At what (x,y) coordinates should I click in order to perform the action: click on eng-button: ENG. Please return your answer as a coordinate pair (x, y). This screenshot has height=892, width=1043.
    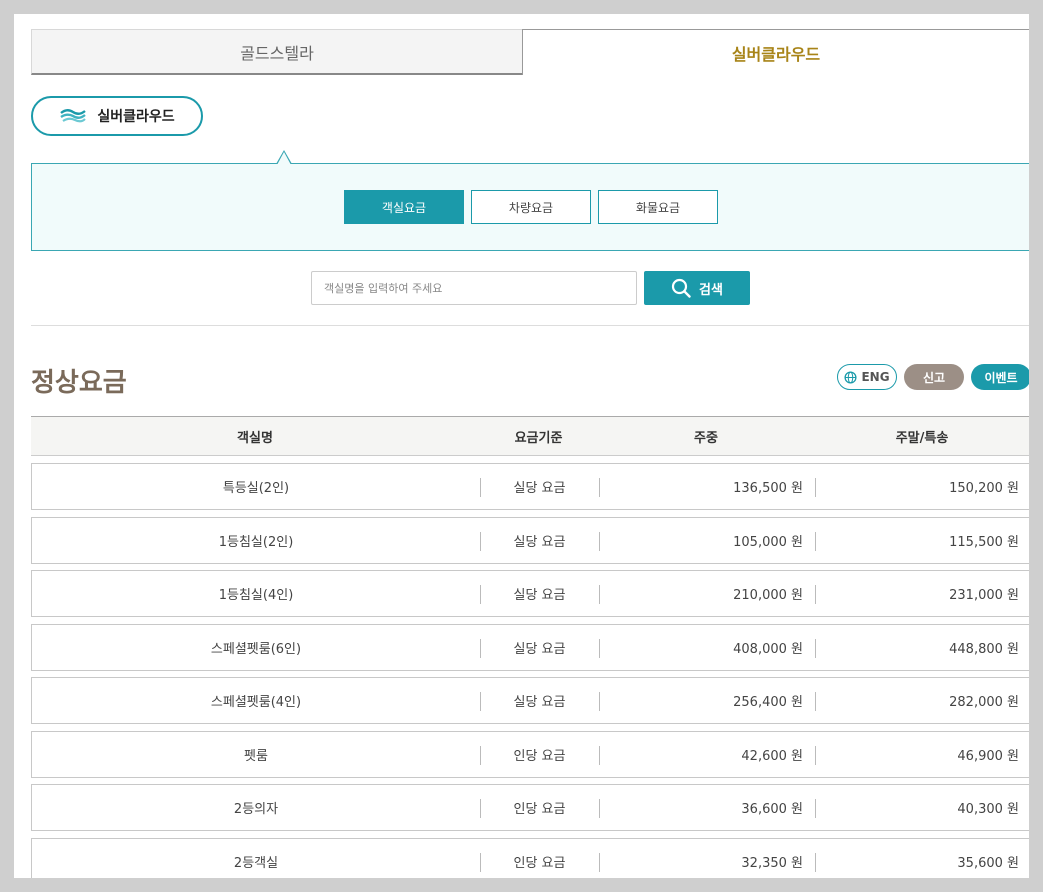
    Looking at the image, I should click on (867, 377).